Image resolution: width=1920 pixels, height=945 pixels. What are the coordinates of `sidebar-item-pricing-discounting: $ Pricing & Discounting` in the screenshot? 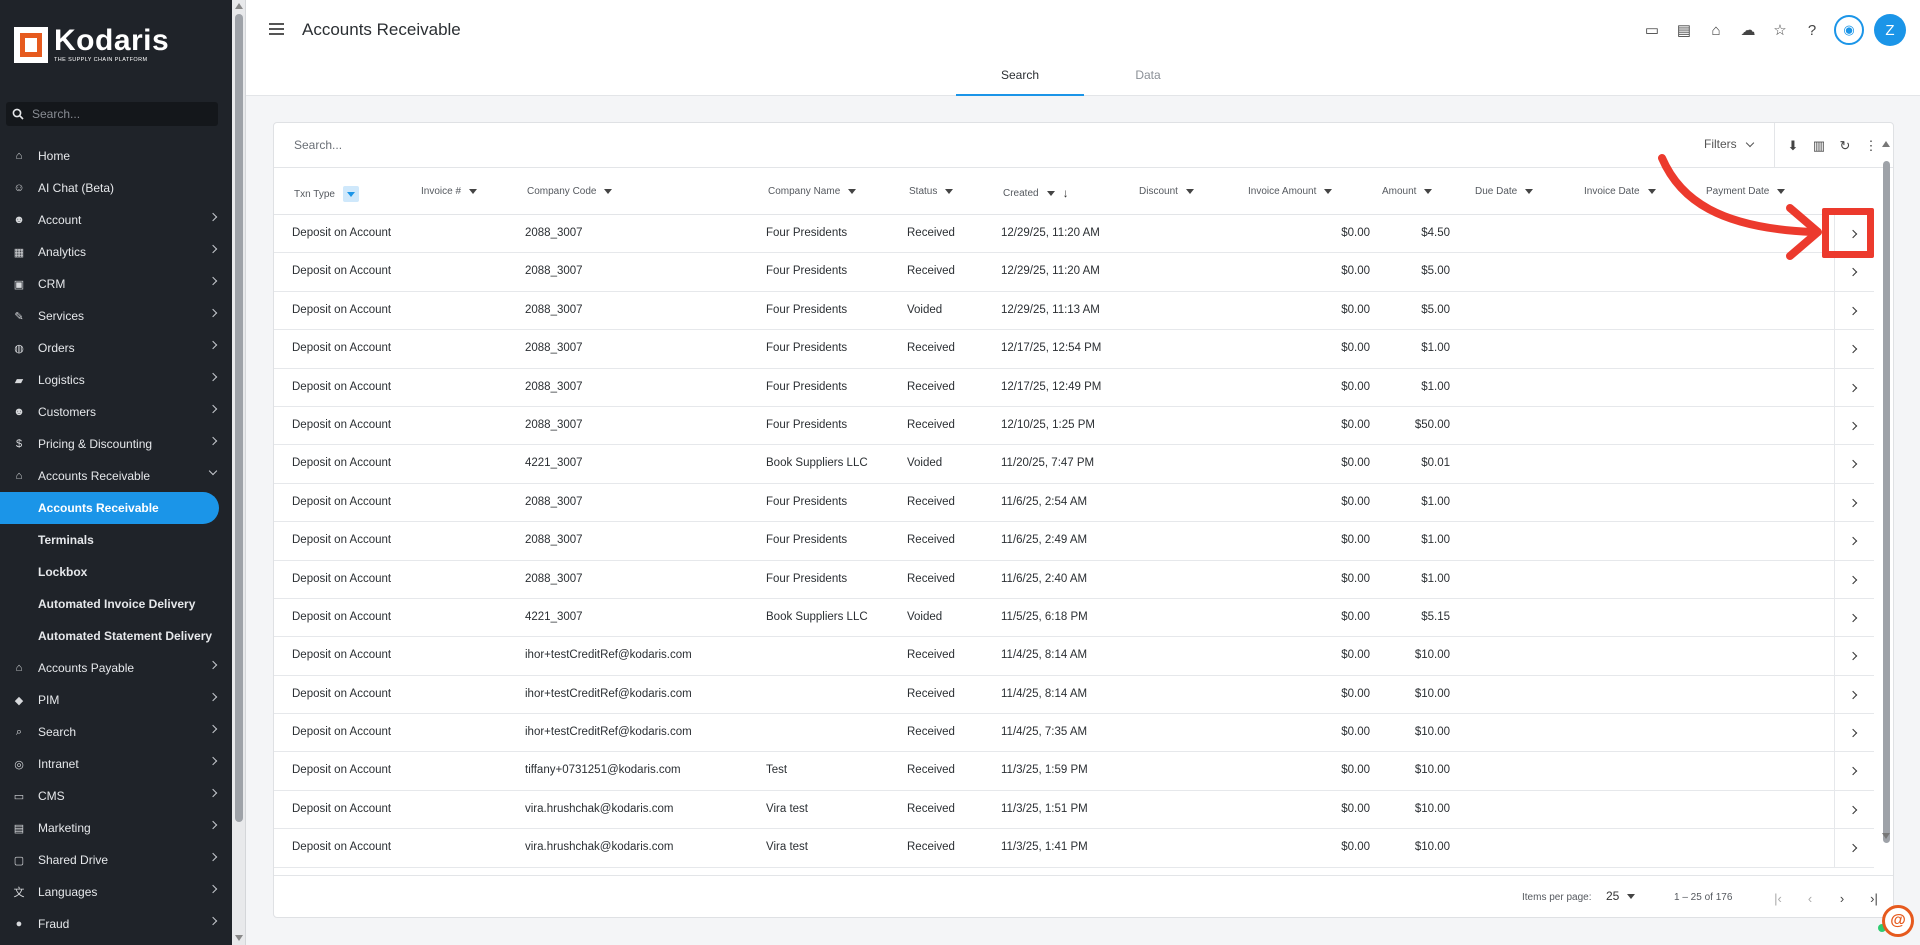 It's located at (116, 444).